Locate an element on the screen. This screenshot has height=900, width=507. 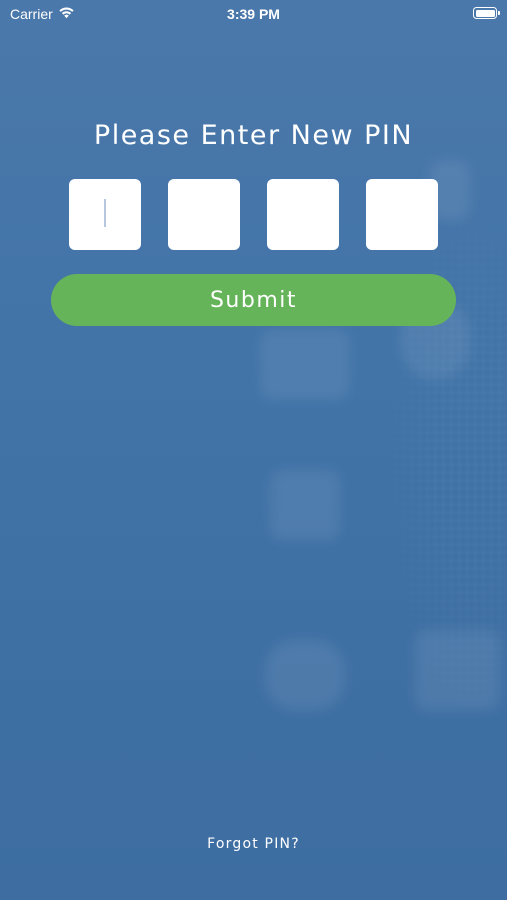
pin-digit-3-input is located at coordinates (303, 214).